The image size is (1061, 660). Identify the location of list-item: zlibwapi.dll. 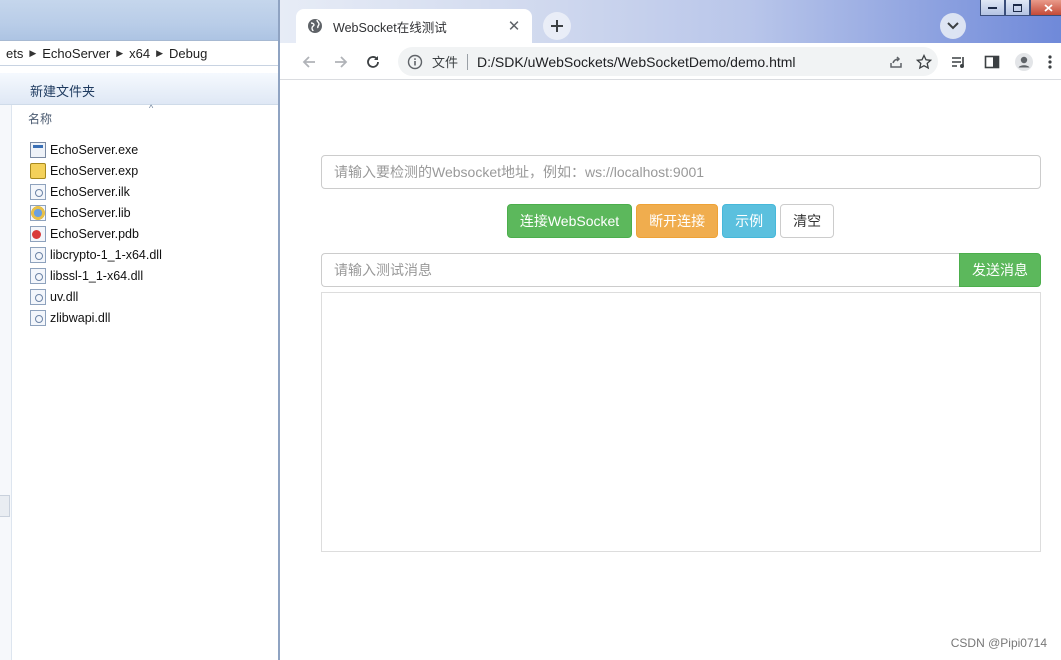
(96, 317).